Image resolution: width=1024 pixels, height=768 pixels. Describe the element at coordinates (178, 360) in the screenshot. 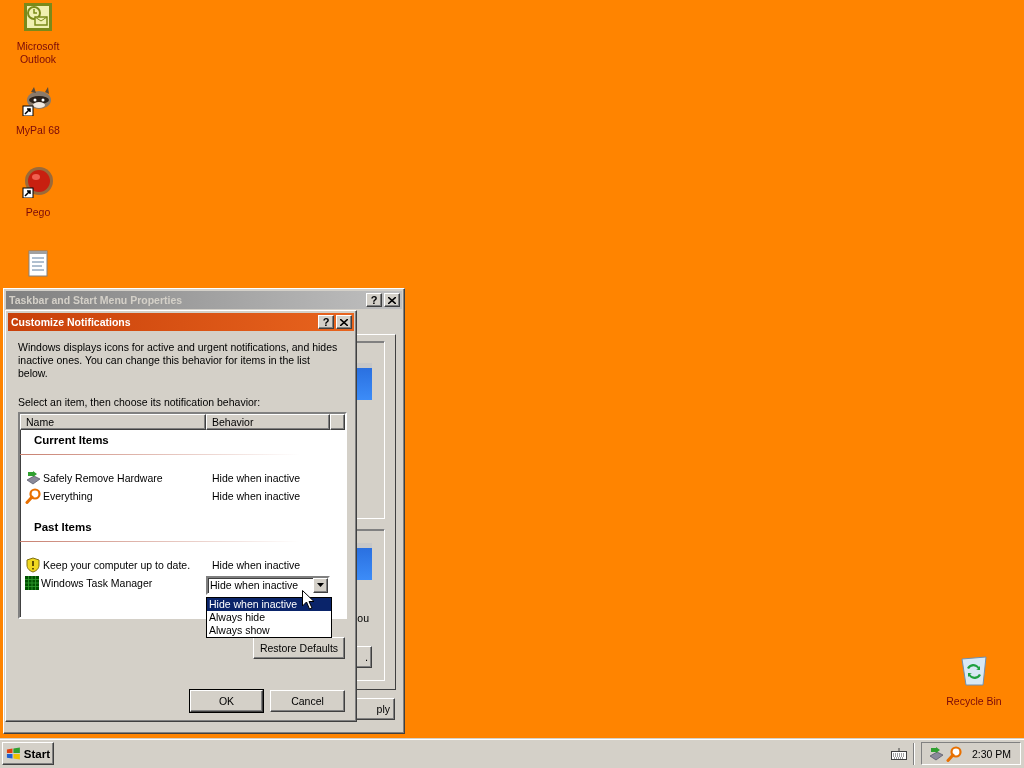

I see `intro-text: Windows displays icons for active and urgent notifications, and hides inactive ones. You can change this behavior for items in the list below.` at that location.